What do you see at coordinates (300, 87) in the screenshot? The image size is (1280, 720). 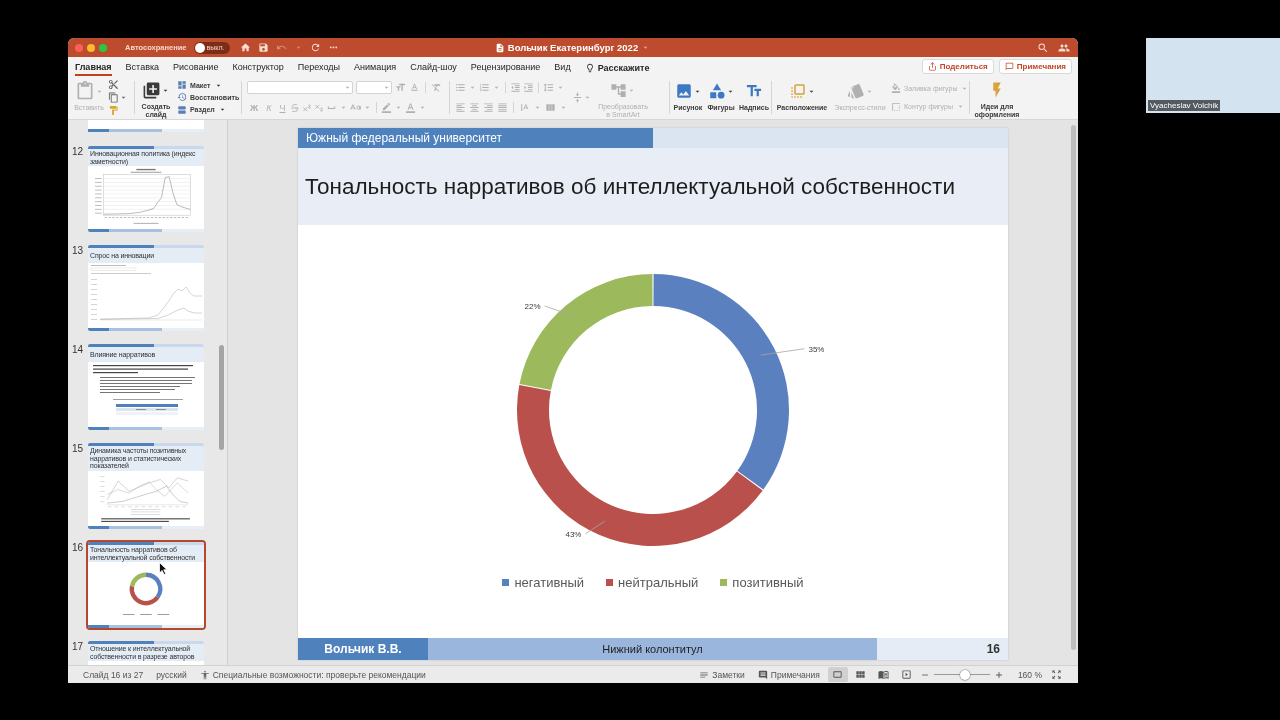 I see `font-name-field` at bounding box center [300, 87].